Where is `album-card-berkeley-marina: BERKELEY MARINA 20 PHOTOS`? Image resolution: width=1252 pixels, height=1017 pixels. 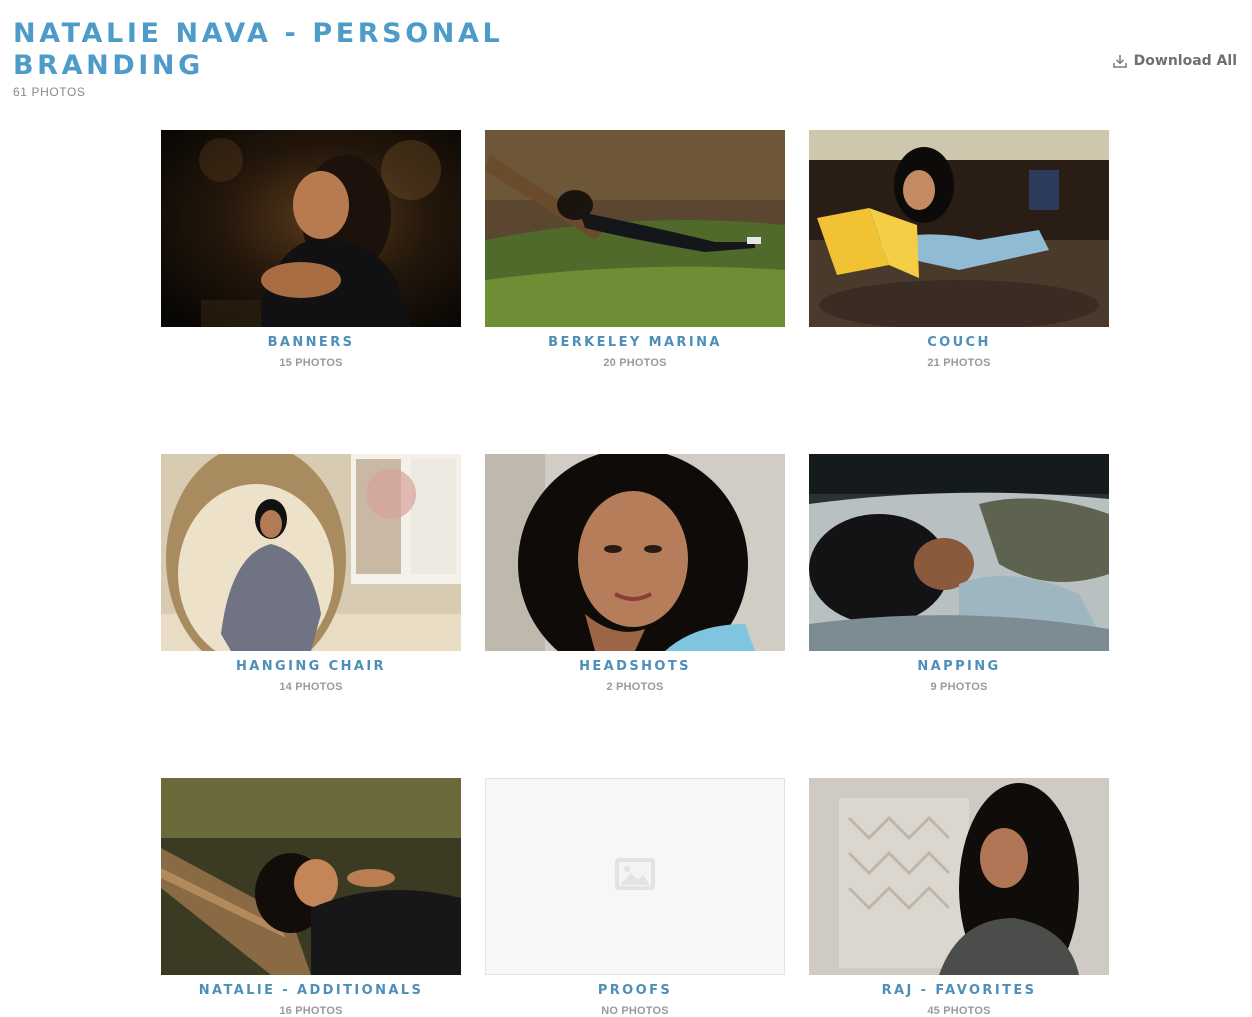 album-card-berkeley-marina: BERKELEY MARINA 20 PHOTOS is located at coordinates (635, 249).